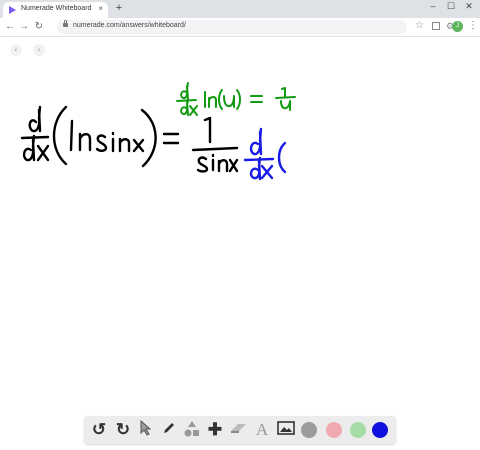  What do you see at coordinates (358, 430) in the screenshot?
I see `color-swatch-green` at bounding box center [358, 430].